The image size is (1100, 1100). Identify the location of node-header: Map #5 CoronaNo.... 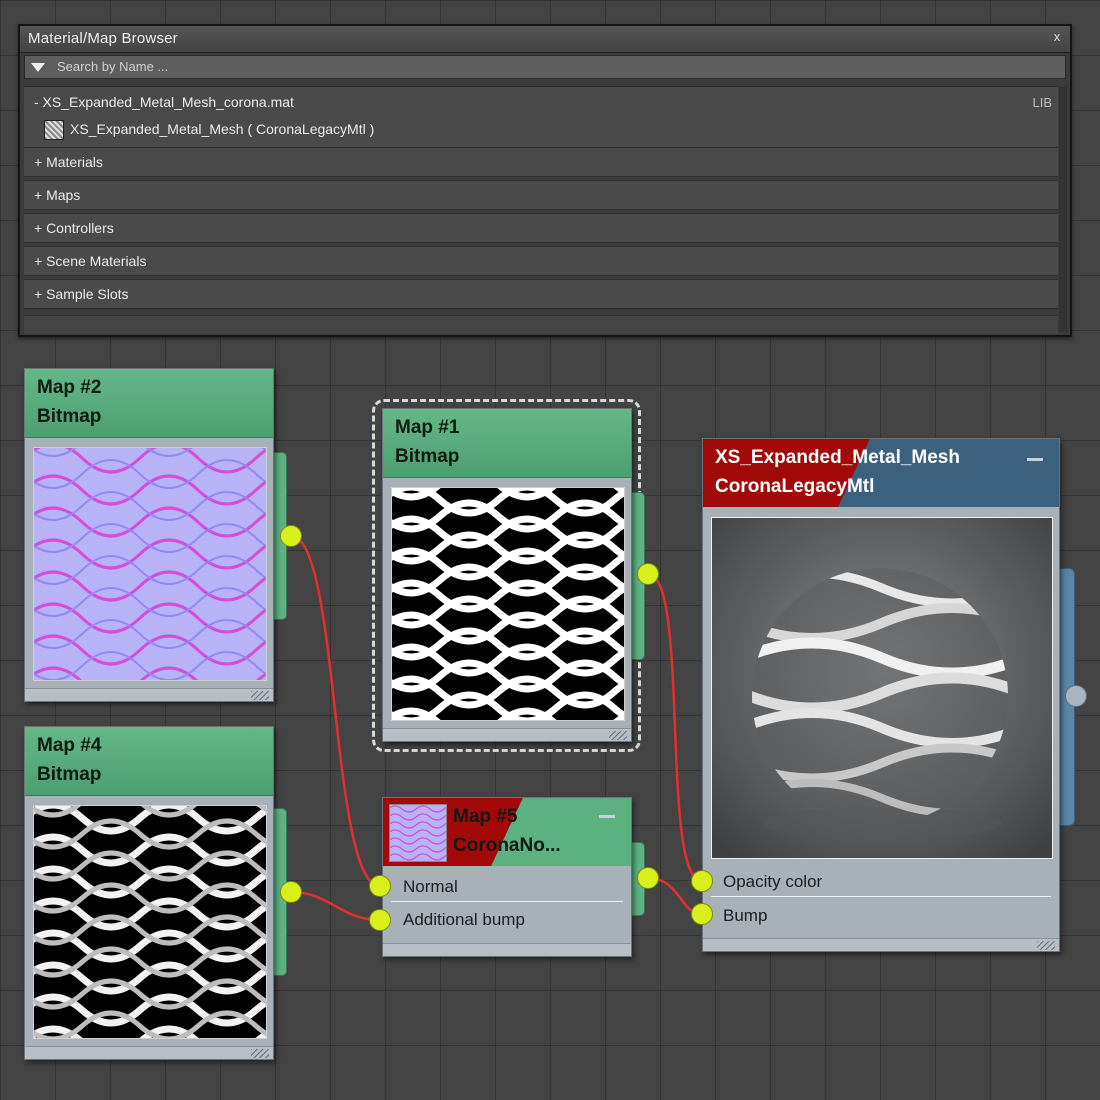
(507, 832).